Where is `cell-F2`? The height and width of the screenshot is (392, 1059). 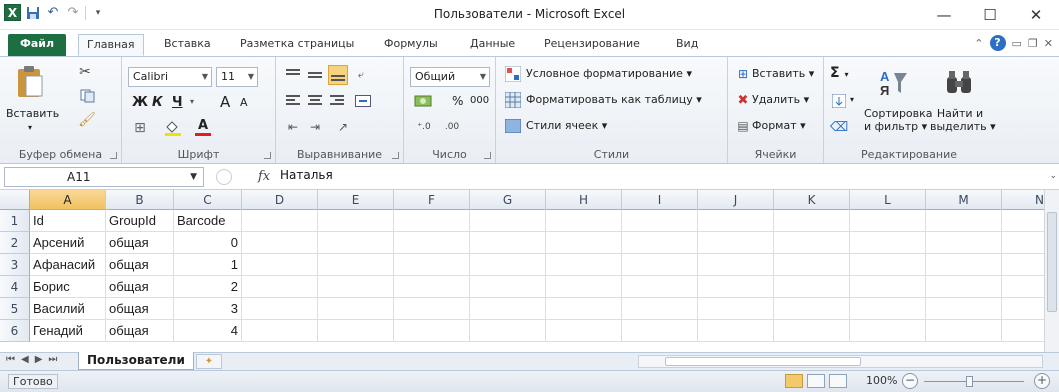 cell-F2 is located at coordinates (432, 243).